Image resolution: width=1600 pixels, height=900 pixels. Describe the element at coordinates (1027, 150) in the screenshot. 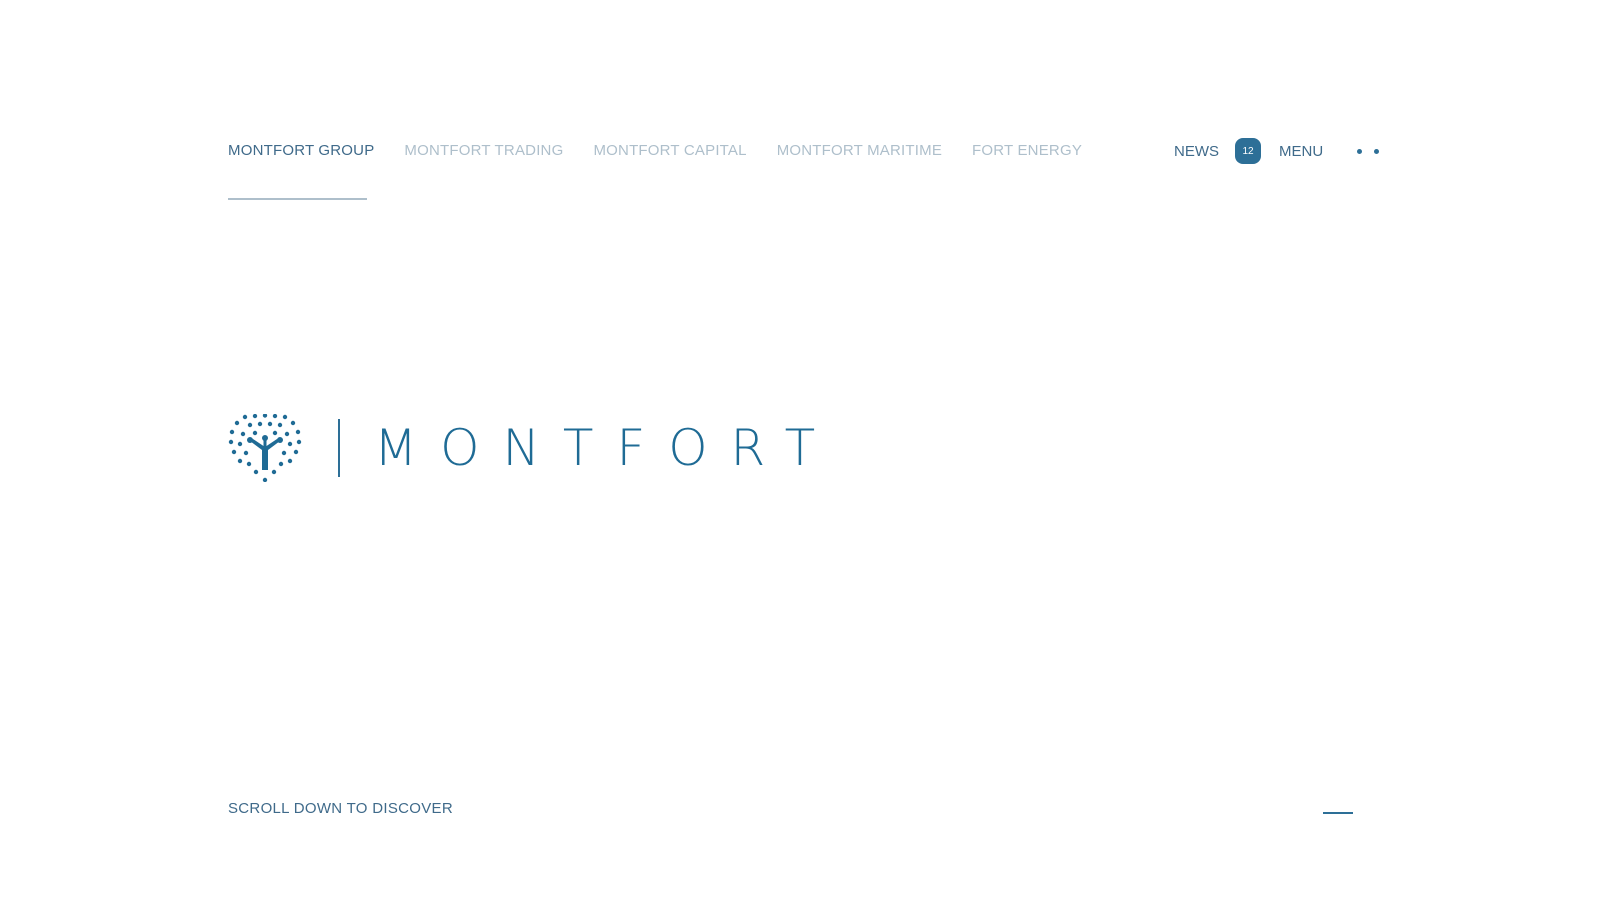

I see `nav-item-fort-energy: FORT ENERGY` at that location.